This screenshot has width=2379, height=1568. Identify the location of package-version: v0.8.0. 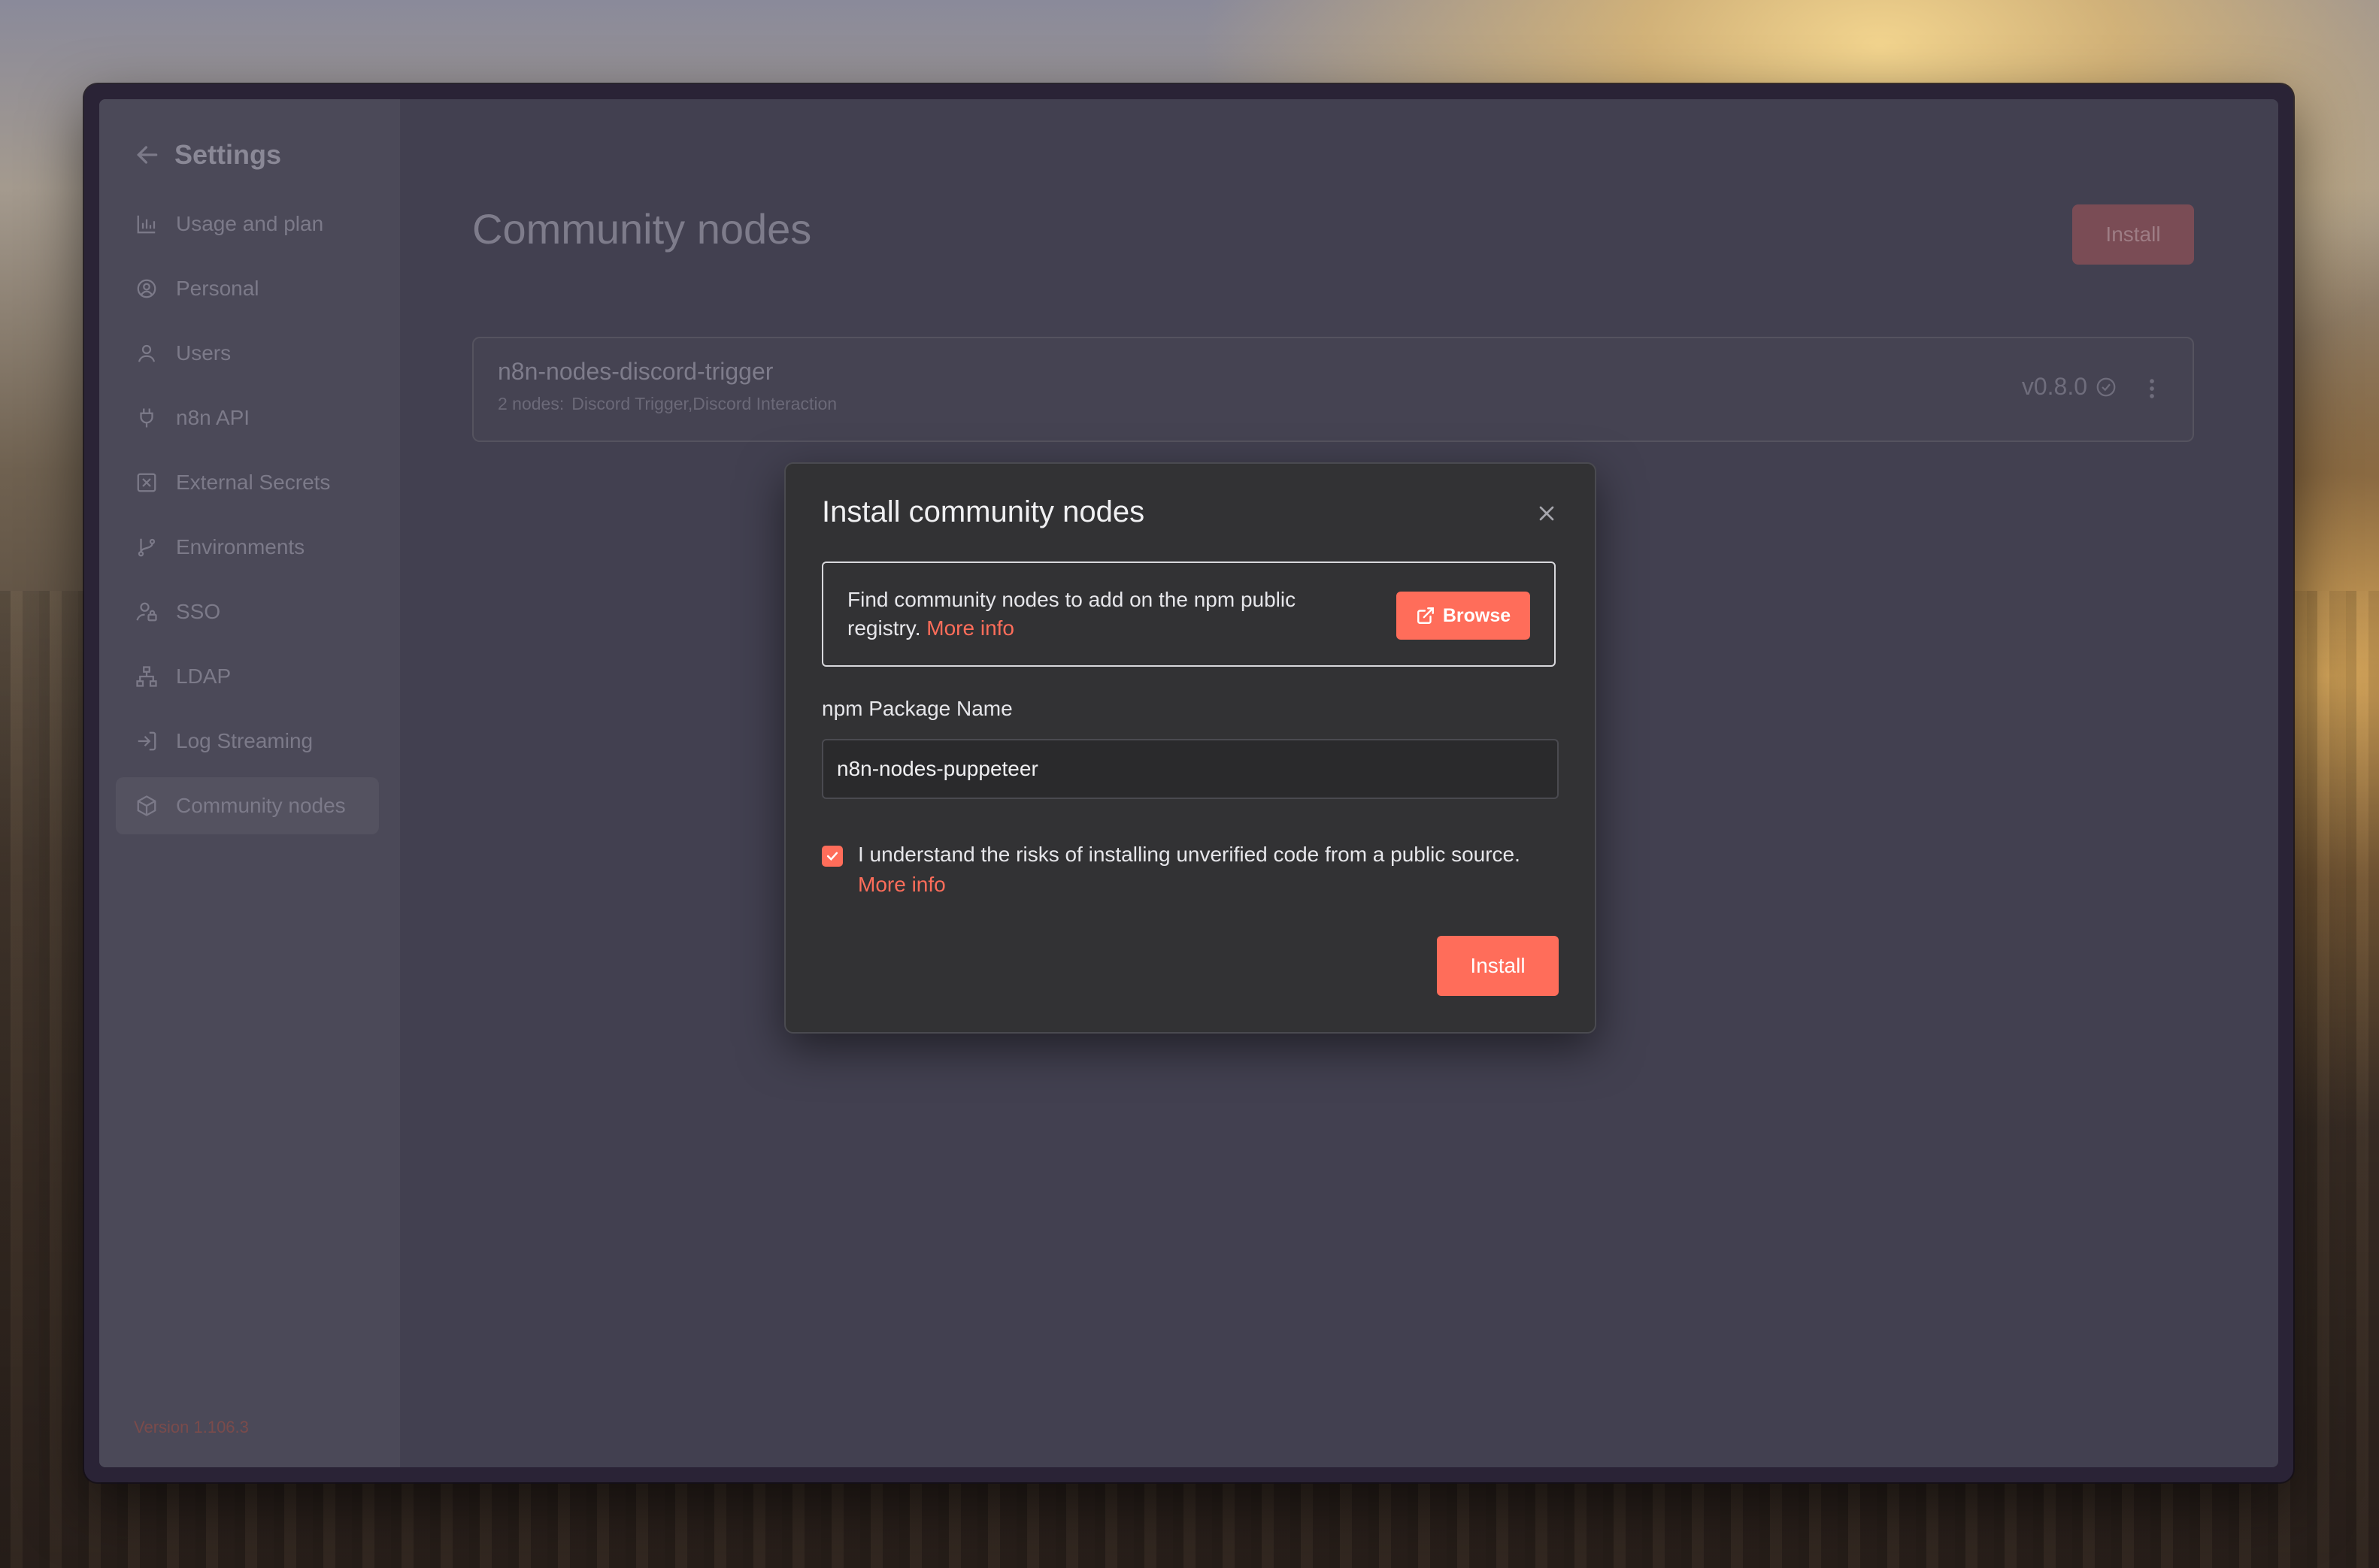
(2069, 387).